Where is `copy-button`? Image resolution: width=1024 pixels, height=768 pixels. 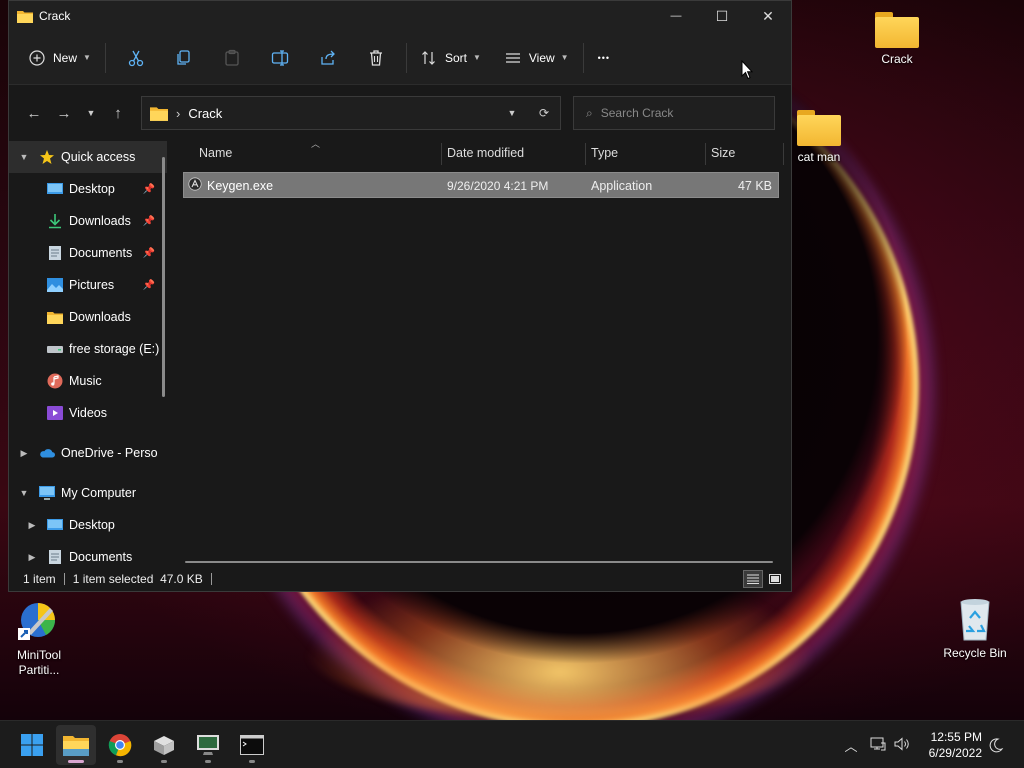
copy-button is located at coordinates (184, 58).